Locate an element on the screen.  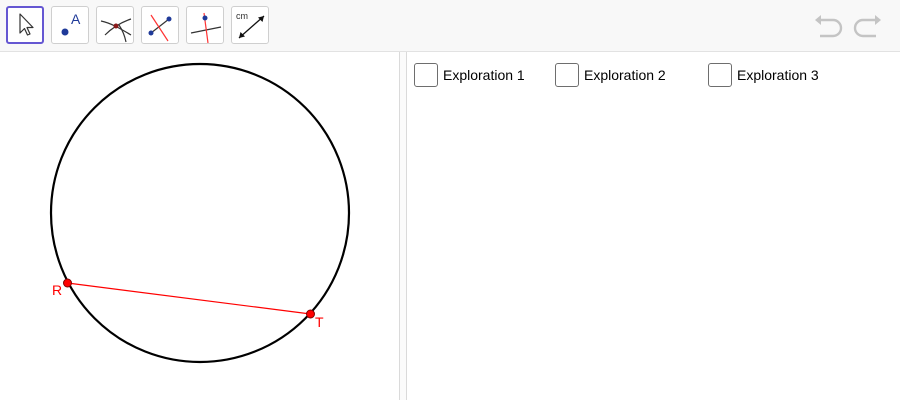
midpoint-tool-button is located at coordinates (160, 25).